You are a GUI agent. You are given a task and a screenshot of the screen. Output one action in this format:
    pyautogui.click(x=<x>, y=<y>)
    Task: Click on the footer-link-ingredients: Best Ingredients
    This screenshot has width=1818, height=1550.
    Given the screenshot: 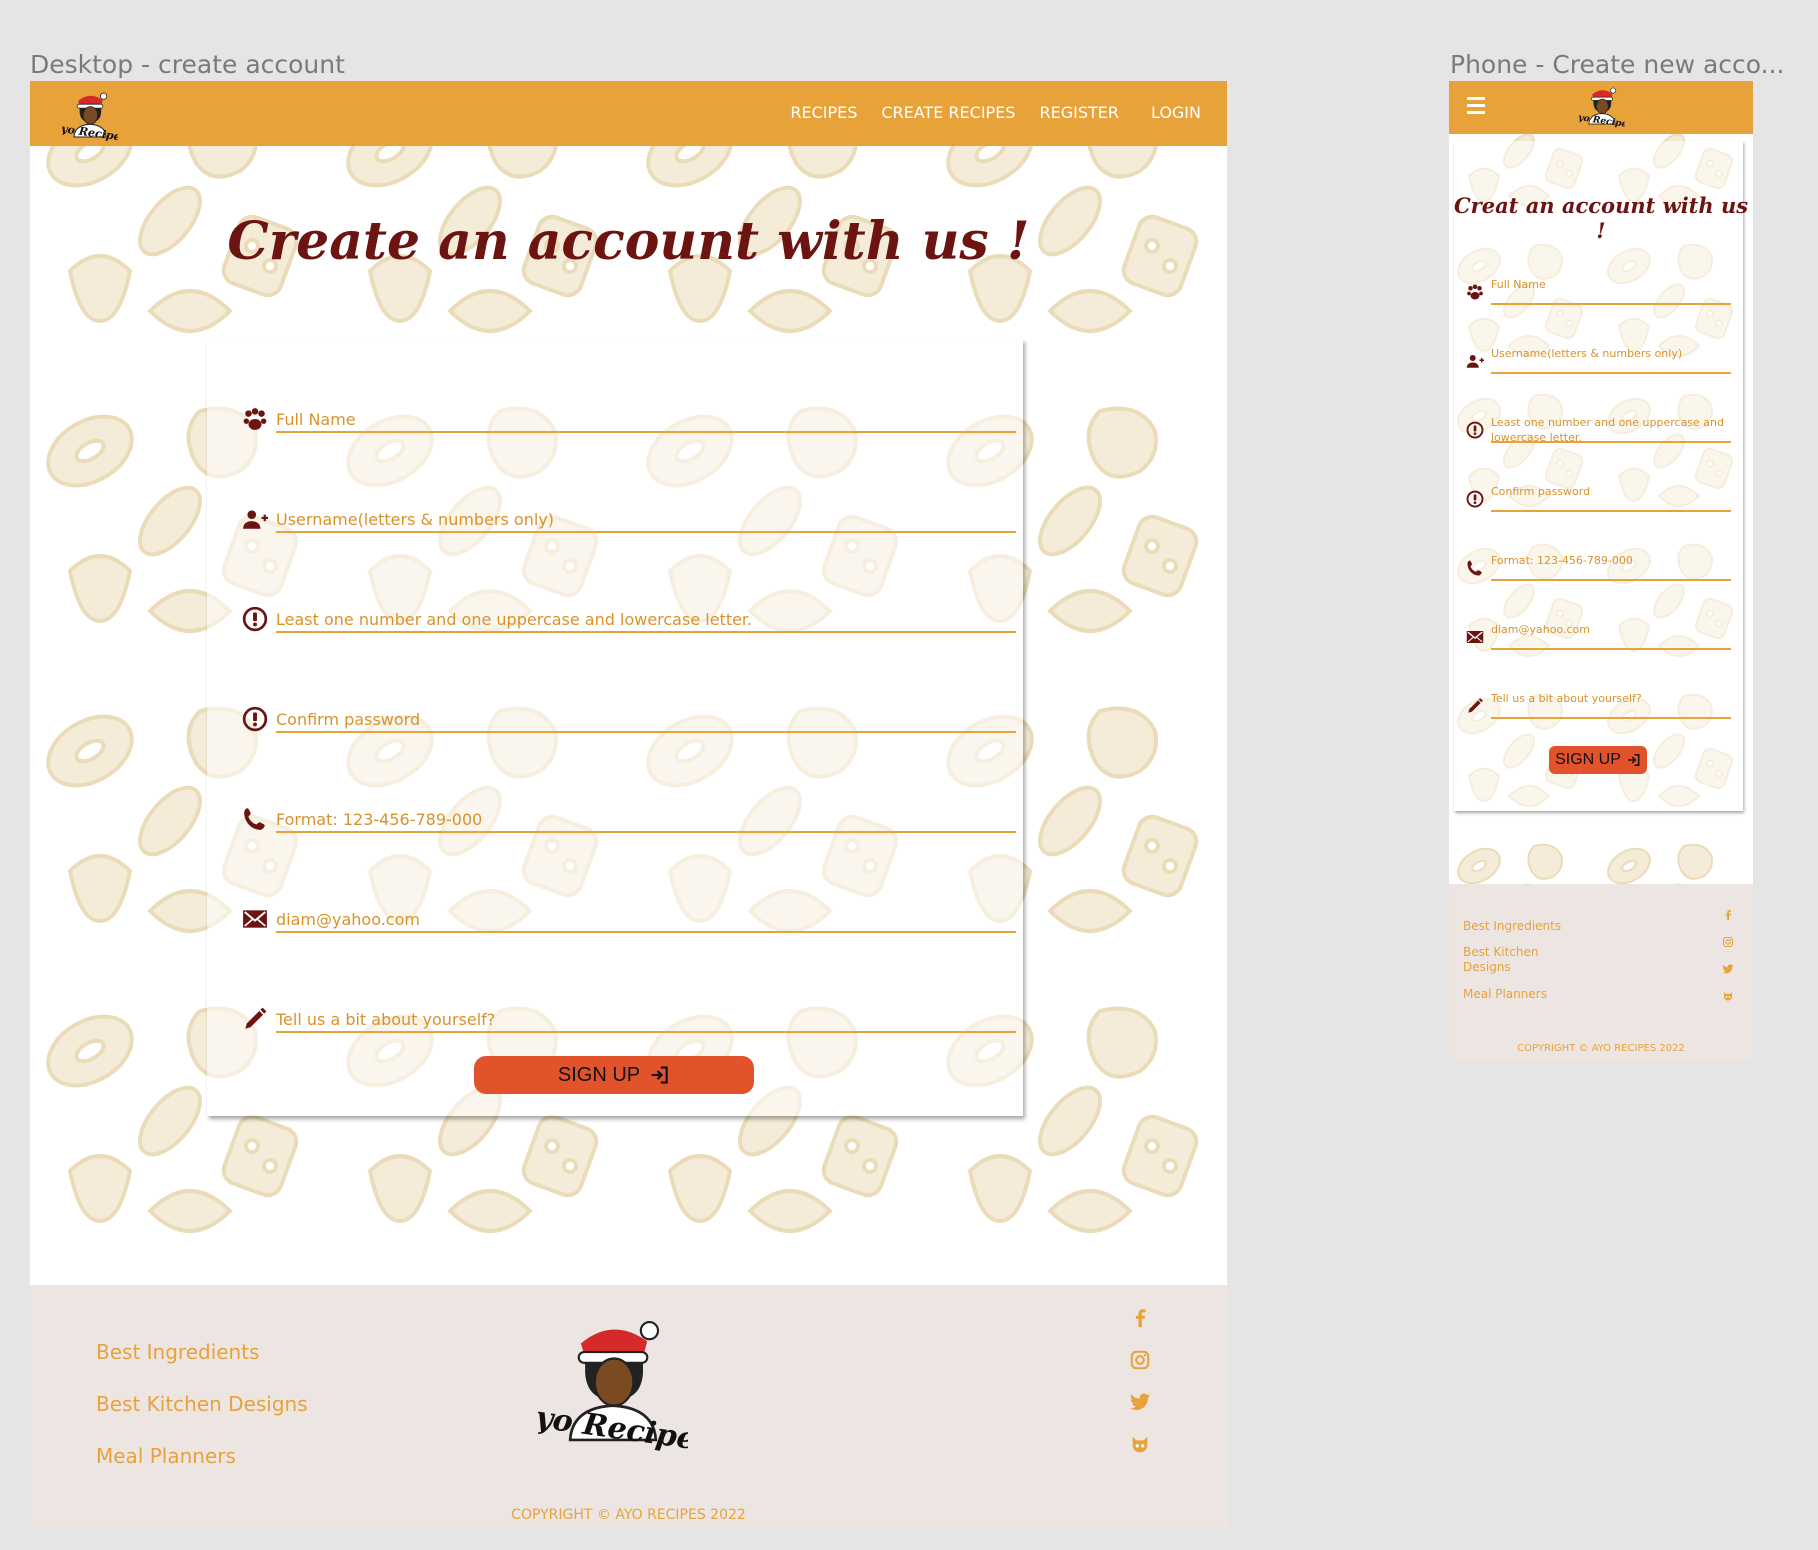 What is the action you would take?
    pyautogui.click(x=178, y=1352)
    